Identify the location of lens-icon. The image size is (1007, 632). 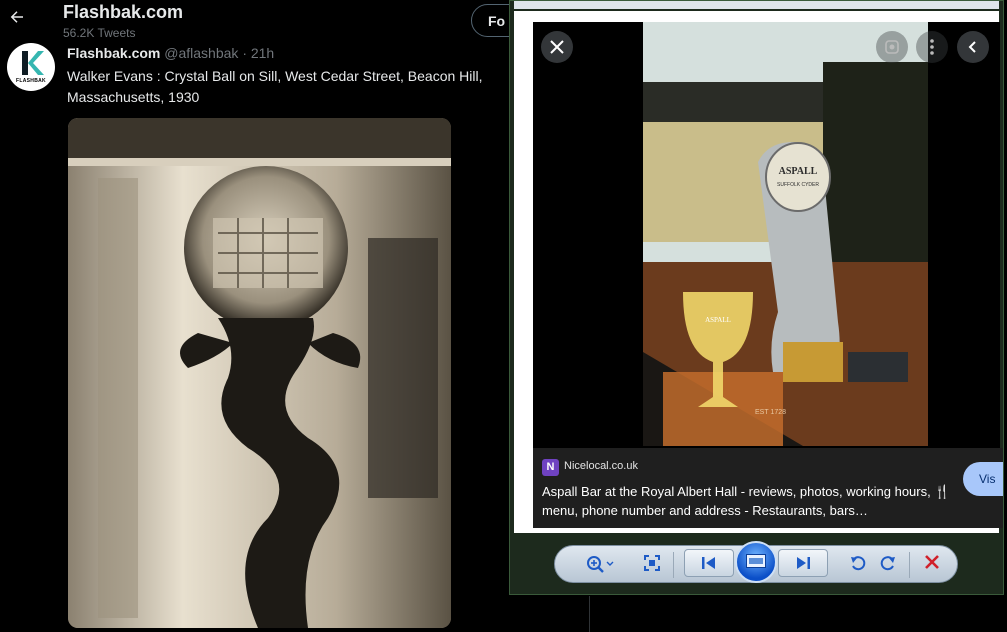
(892, 47).